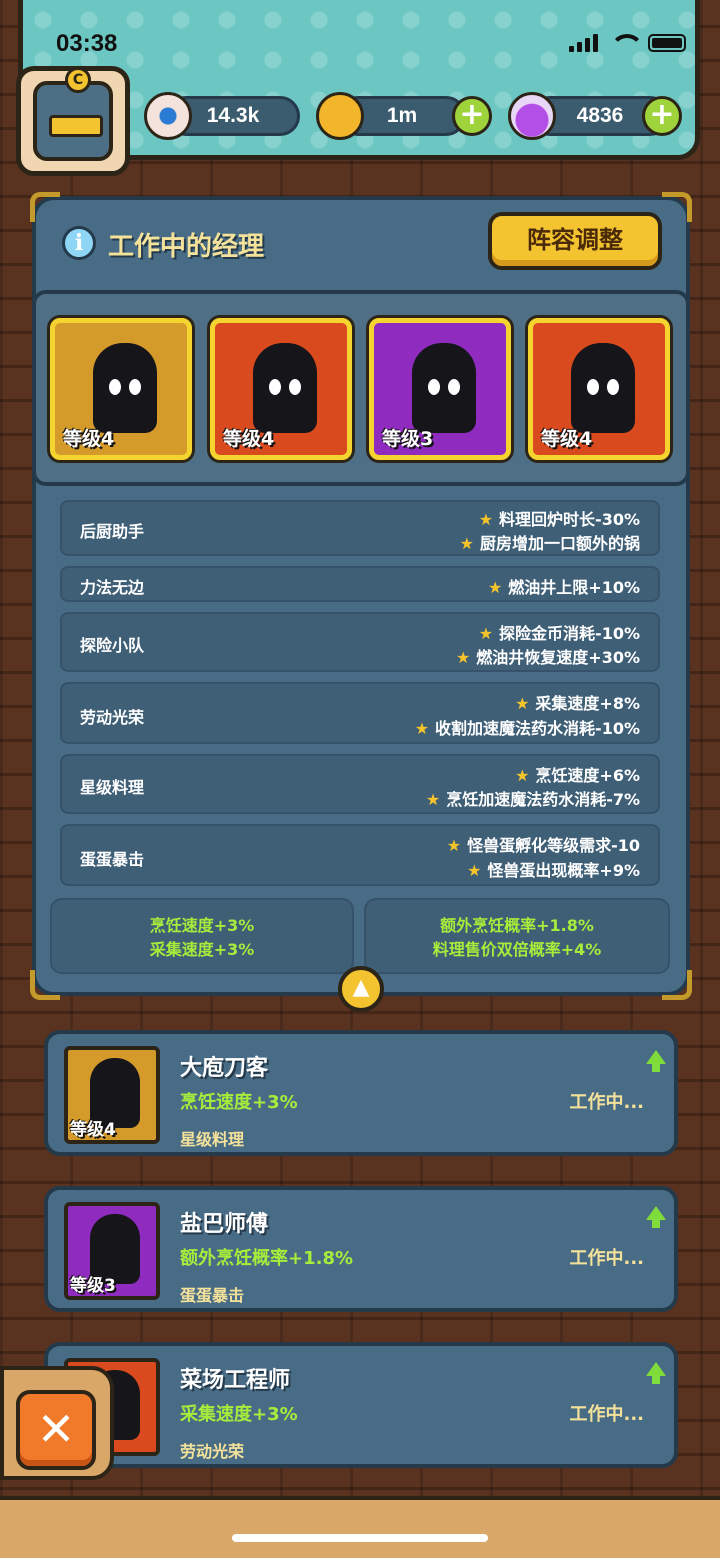 Image resolution: width=720 pixels, height=1558 pixels. What do you see at coordinates (360, 784) in the screenshot?
I see `skill-row: 星级料理 ★ 烹饪速度+6% ★ 烹饪加速魔法药水消耗-7%` at bounding box center [360, 784].